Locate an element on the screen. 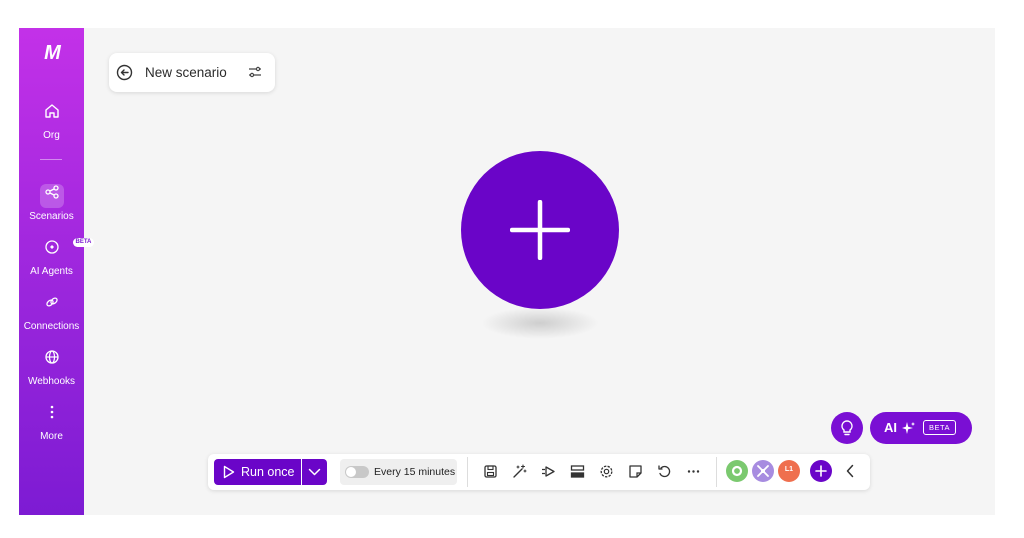 The height and width of the screenshot is (538, 1024). sidebar-item-label: Org is located at coordinates (51, 135).